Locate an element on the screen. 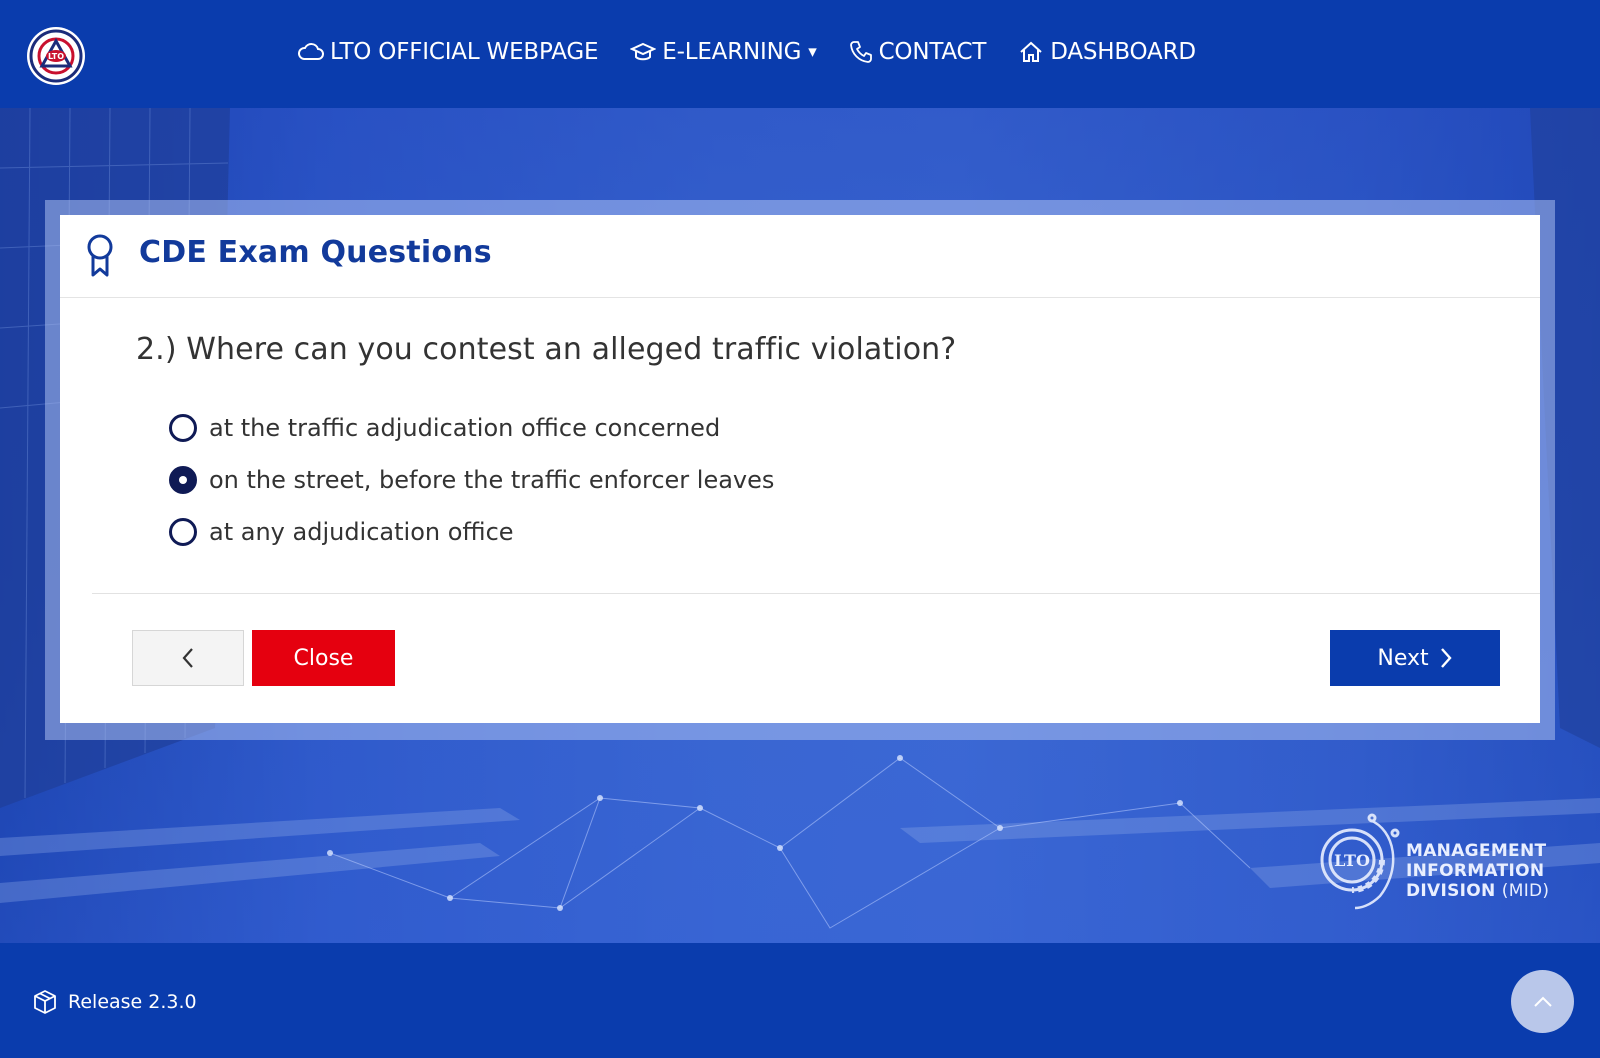 The width and height of the screenshot is (1600, 1058). back-button is located at coordinates (188, 658).